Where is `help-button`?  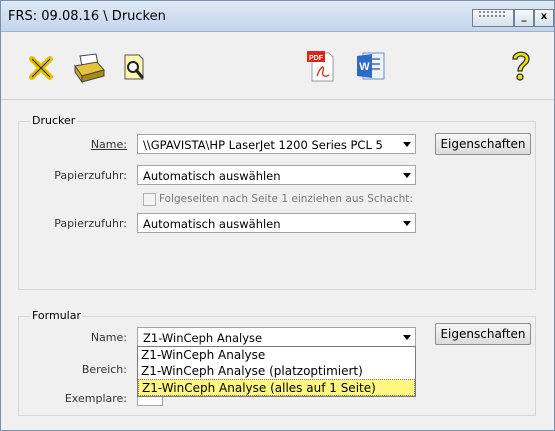
help-button is located at coordinates (521, 66).